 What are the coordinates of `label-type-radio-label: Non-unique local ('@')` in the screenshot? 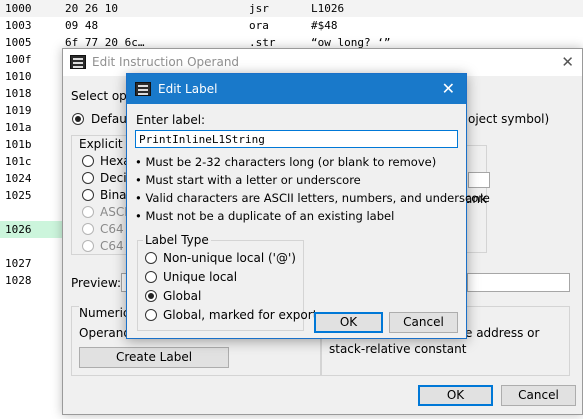 It's located at (229, 258).